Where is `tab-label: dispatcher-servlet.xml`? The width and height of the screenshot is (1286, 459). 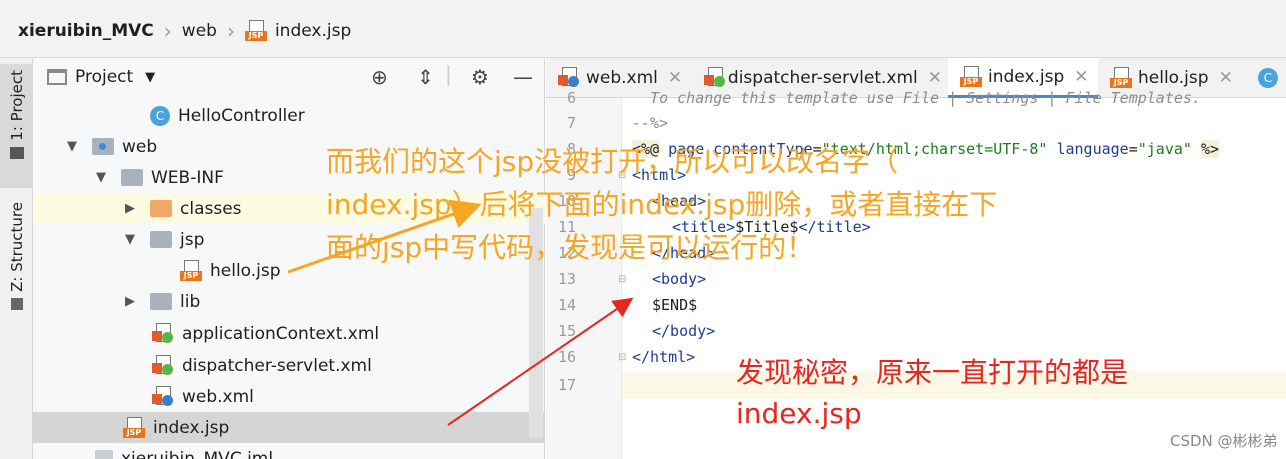 tab-label: dispatcher-servlet.xml is located at coordinates (822, 78).